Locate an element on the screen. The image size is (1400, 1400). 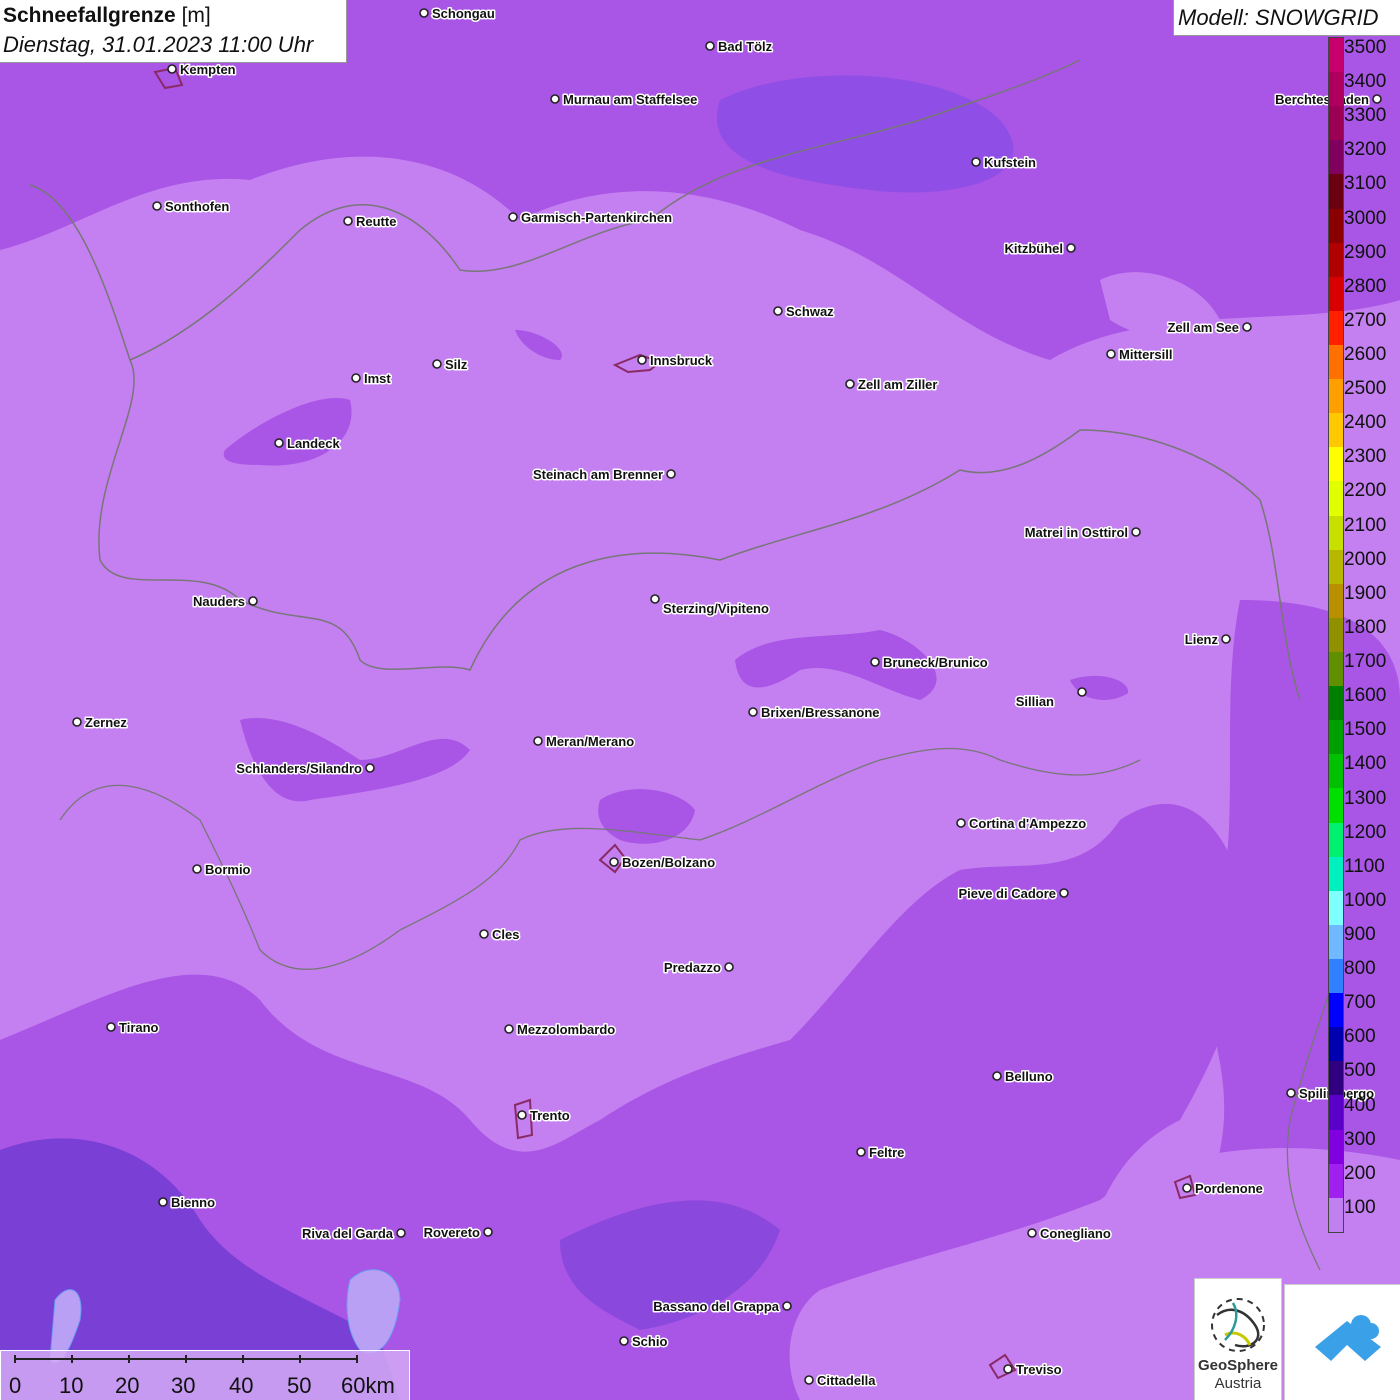
city-marker-bozen-bolzano: Bozen/Bolzano is located at coordinates (663, 863).